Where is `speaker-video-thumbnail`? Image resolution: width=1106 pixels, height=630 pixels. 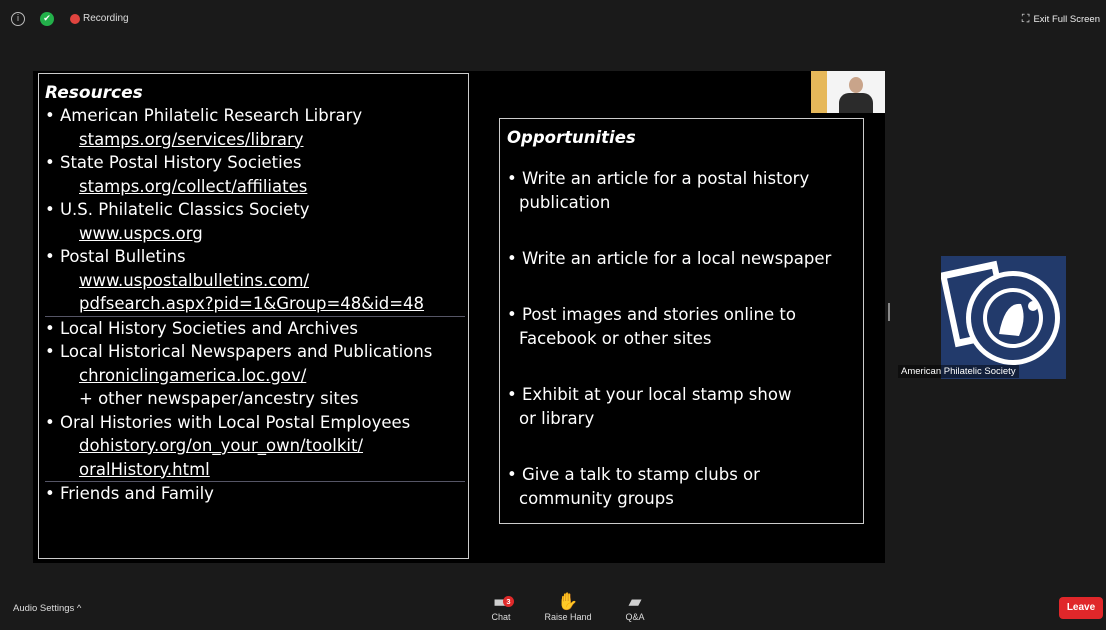
speaker-video-thumbnail is located at coordinates (848, 92).